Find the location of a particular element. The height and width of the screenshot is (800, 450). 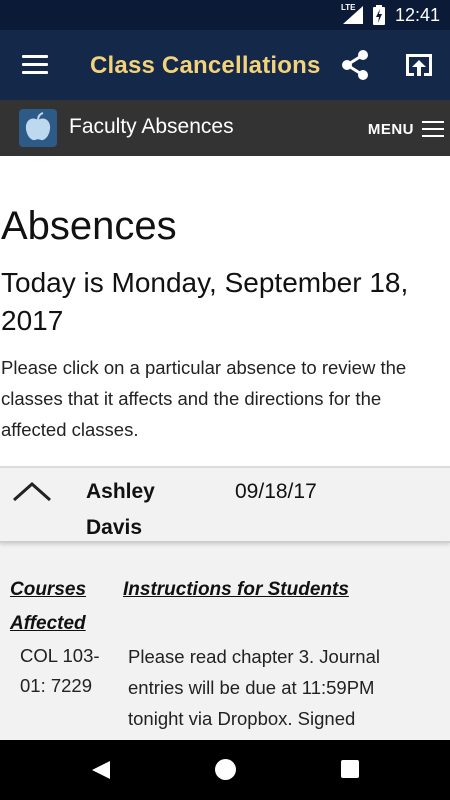

app-title: Class Cancellations is located at coordinates (205, 65).